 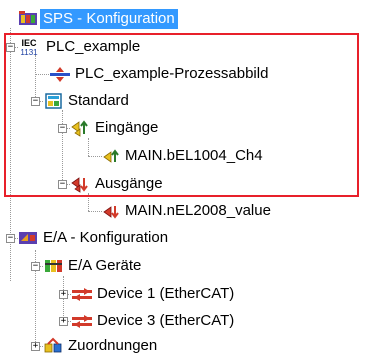 What do you see at coordinates (28, 18) in the screenshot?
I see `sps-icon` at bounding box center [28, 18].